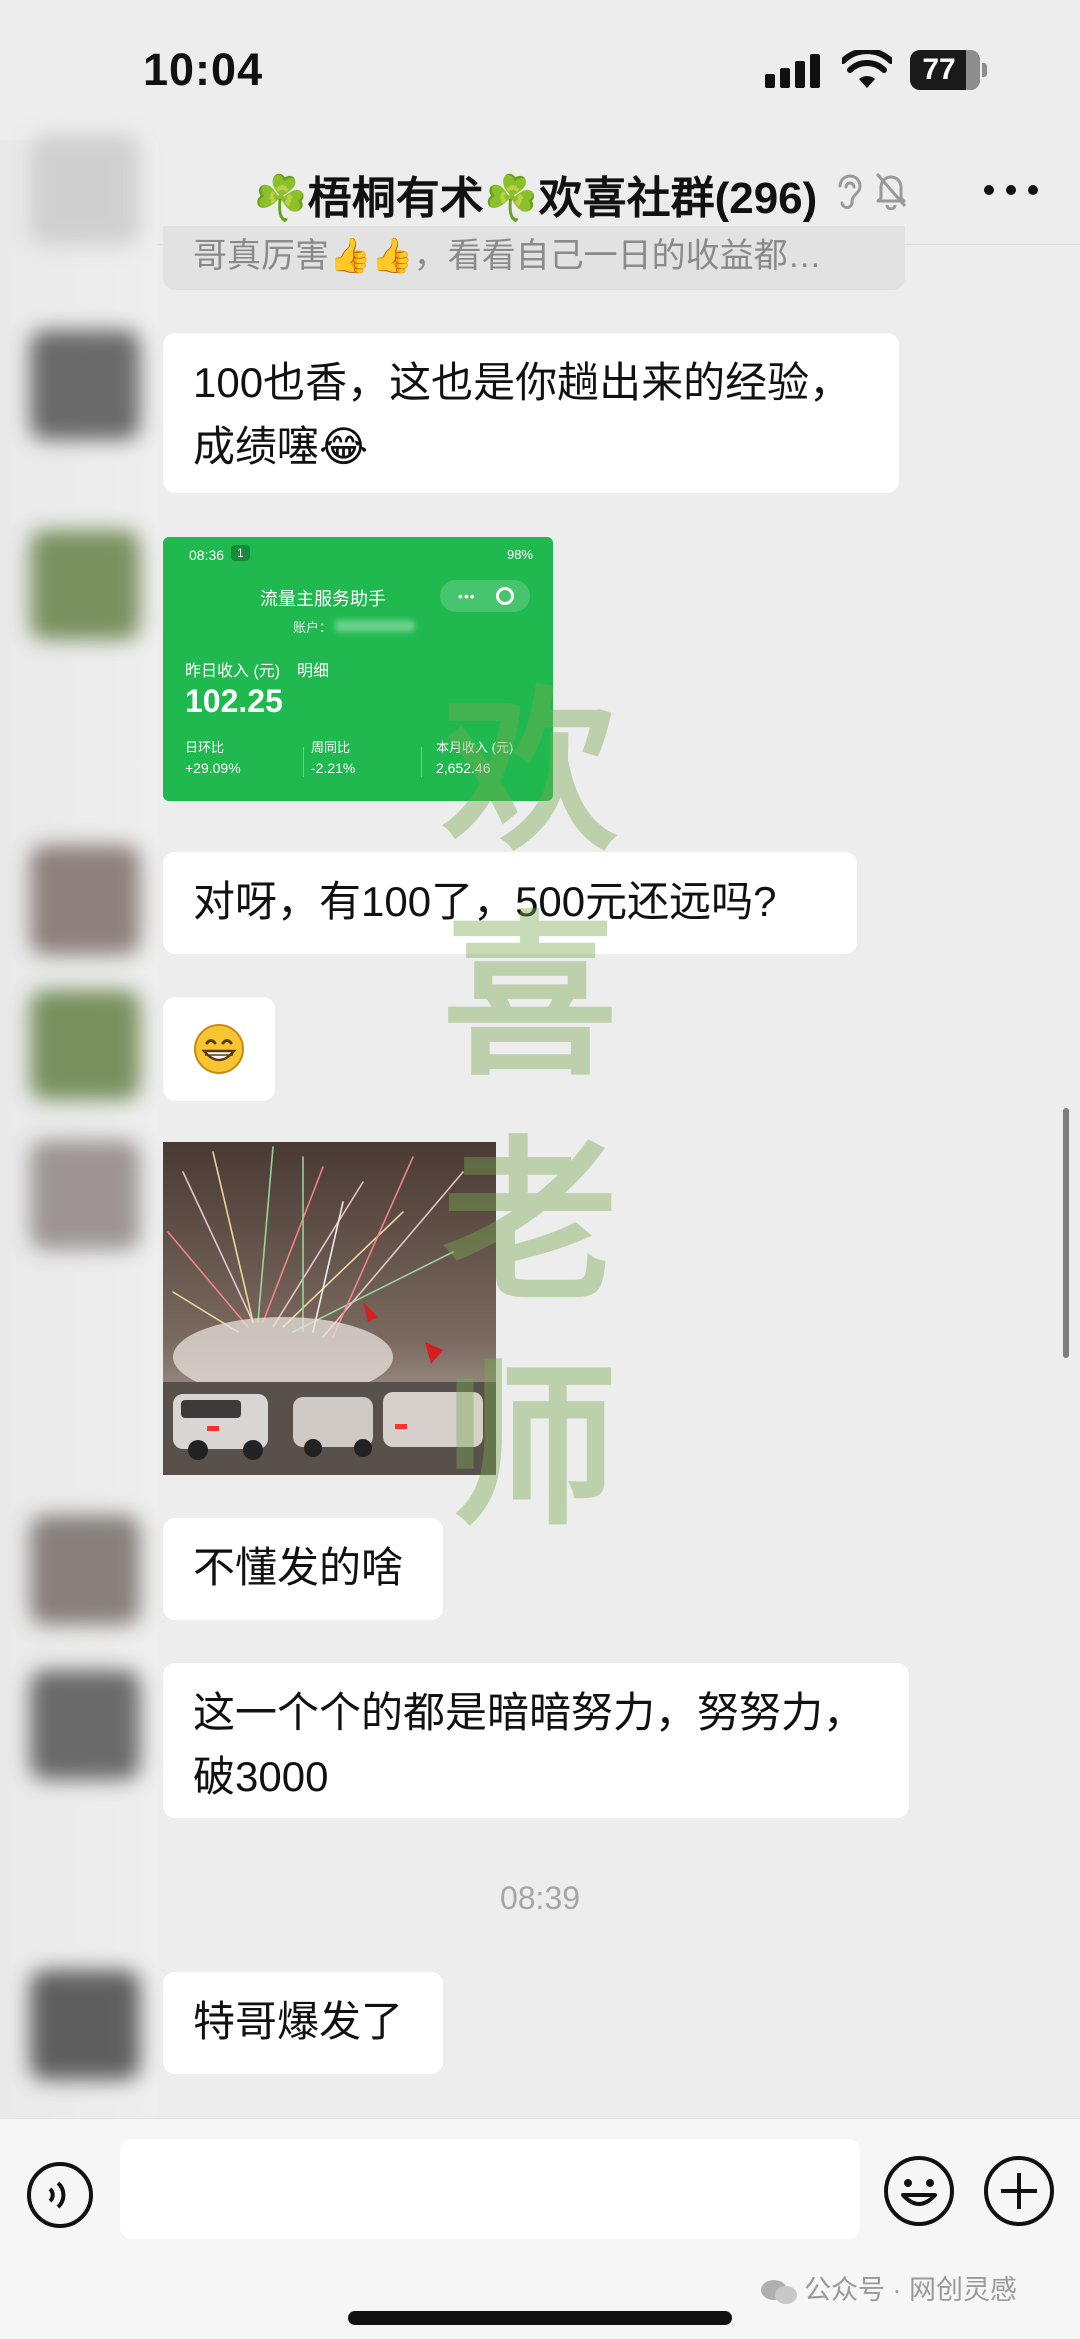 The width and height of the screenshot is (1080, 2339). I want to click on message-text: 100也香，这也是你趟出来的经验，成绩噻😂, so click(522, 414).